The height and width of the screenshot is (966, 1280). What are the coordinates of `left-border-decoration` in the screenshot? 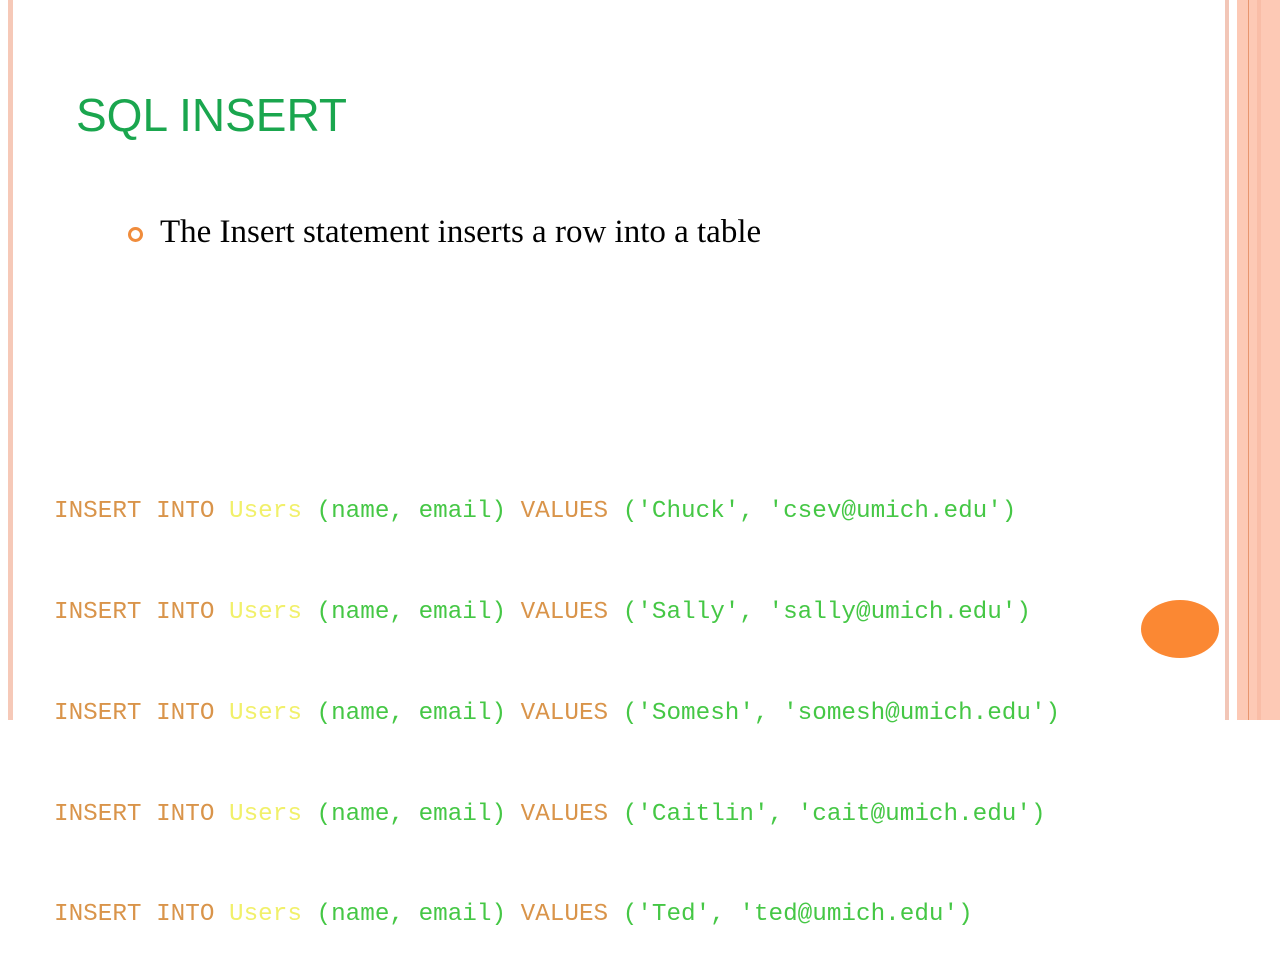 It's located at (10, 360).